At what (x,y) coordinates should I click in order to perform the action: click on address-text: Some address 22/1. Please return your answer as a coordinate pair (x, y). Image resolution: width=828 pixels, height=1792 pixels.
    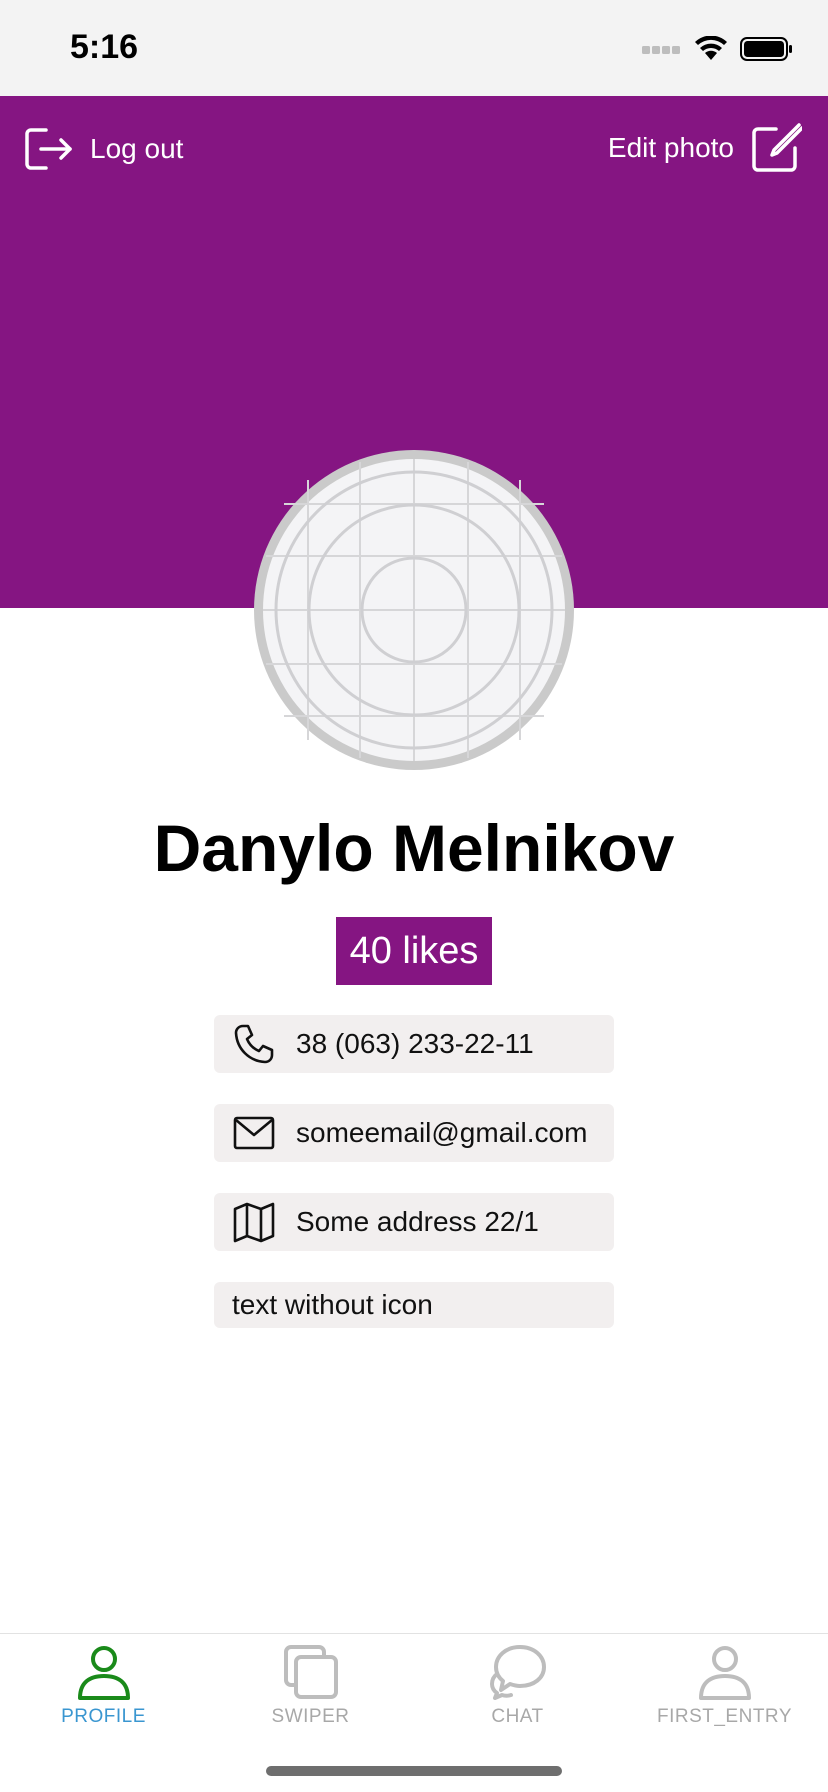
    Looking at the image, I should click on (417, 1221).